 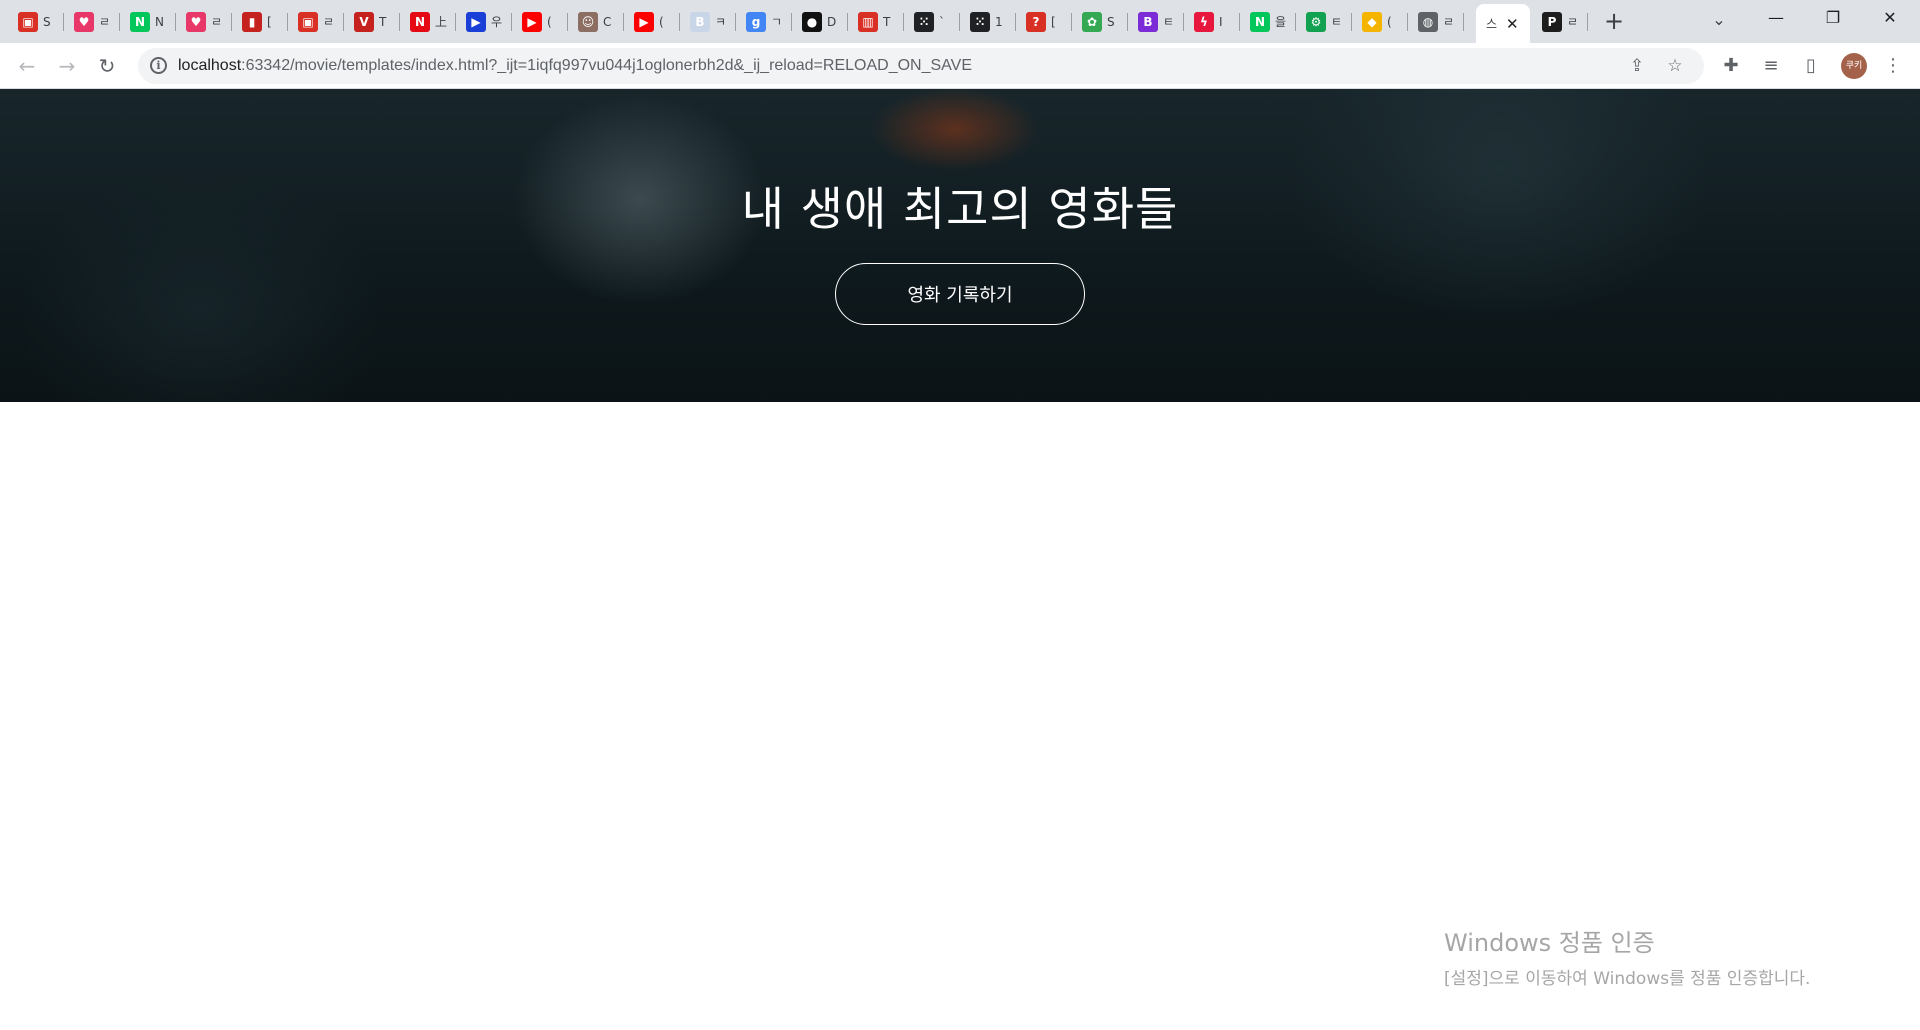 I want to click on browser-tab: ?[, so click(x=1045, y=21).